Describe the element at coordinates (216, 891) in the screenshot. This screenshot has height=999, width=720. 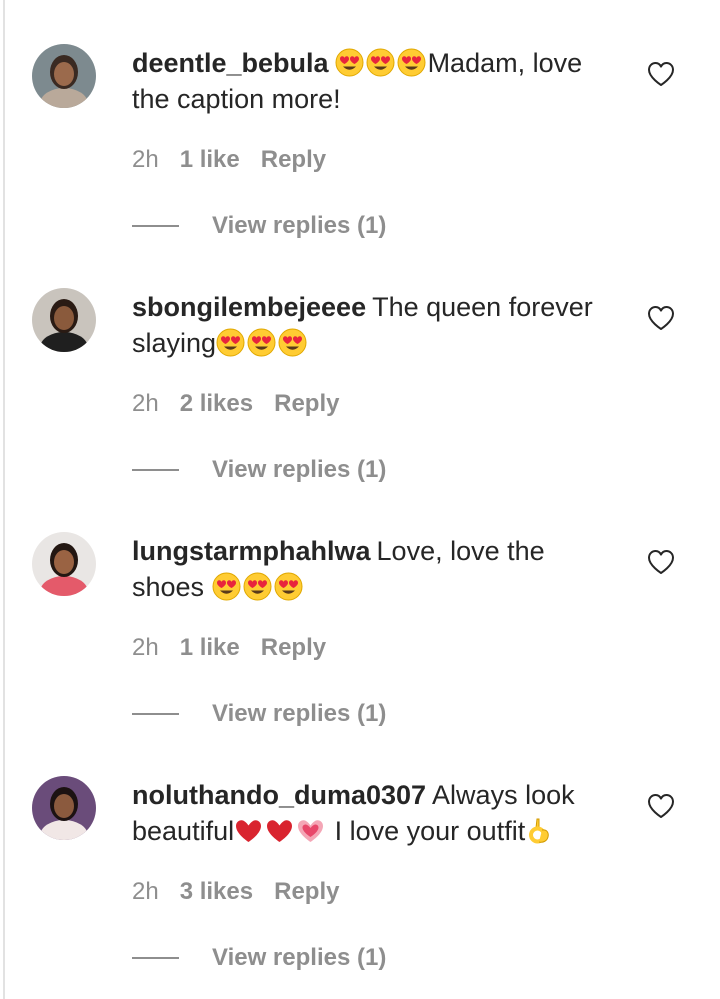
I see `like-count: 3 likes` at that location.